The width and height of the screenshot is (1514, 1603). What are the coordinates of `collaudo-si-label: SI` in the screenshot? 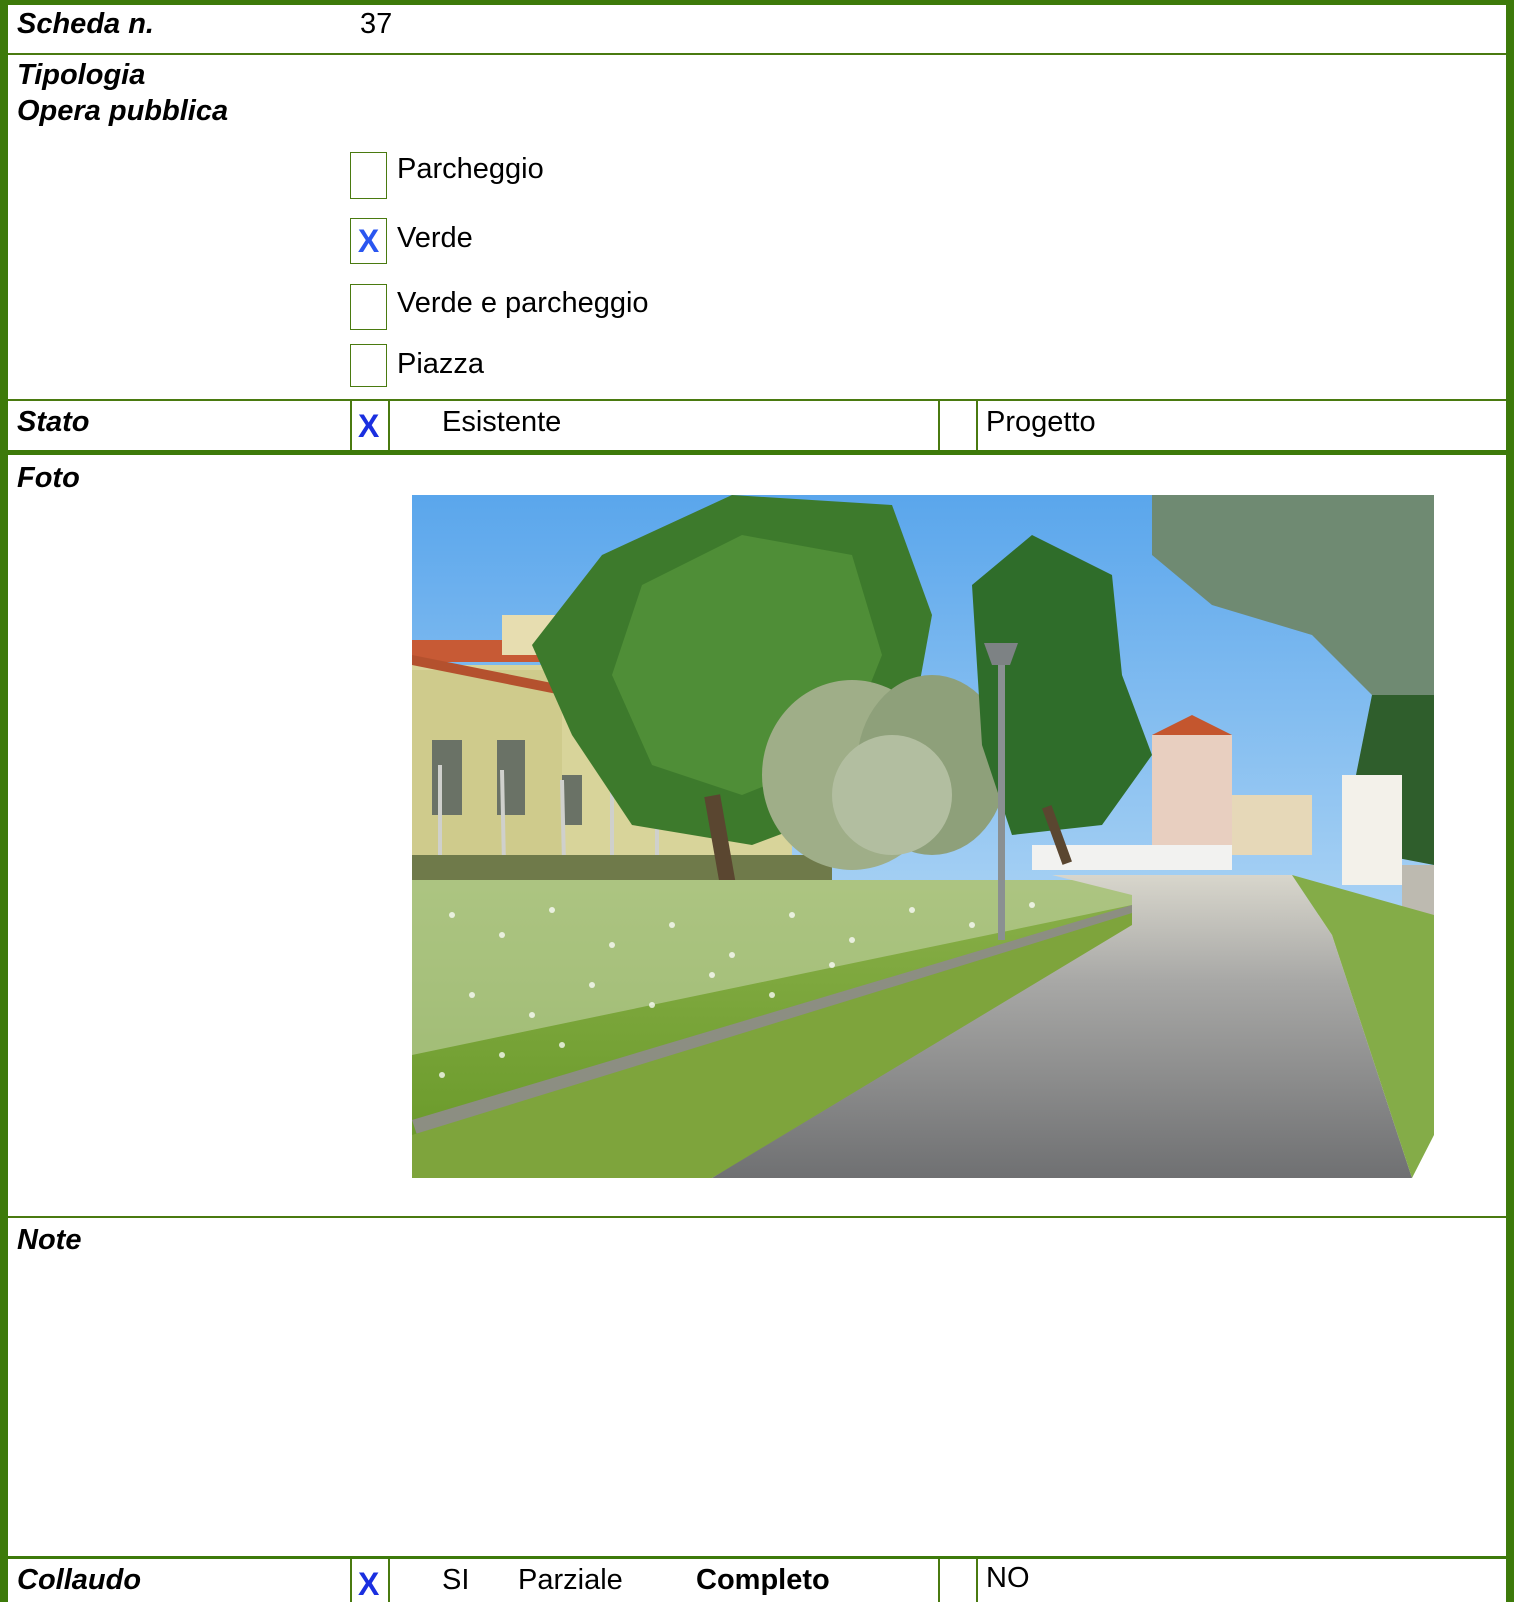 It's located at (456, 1580).